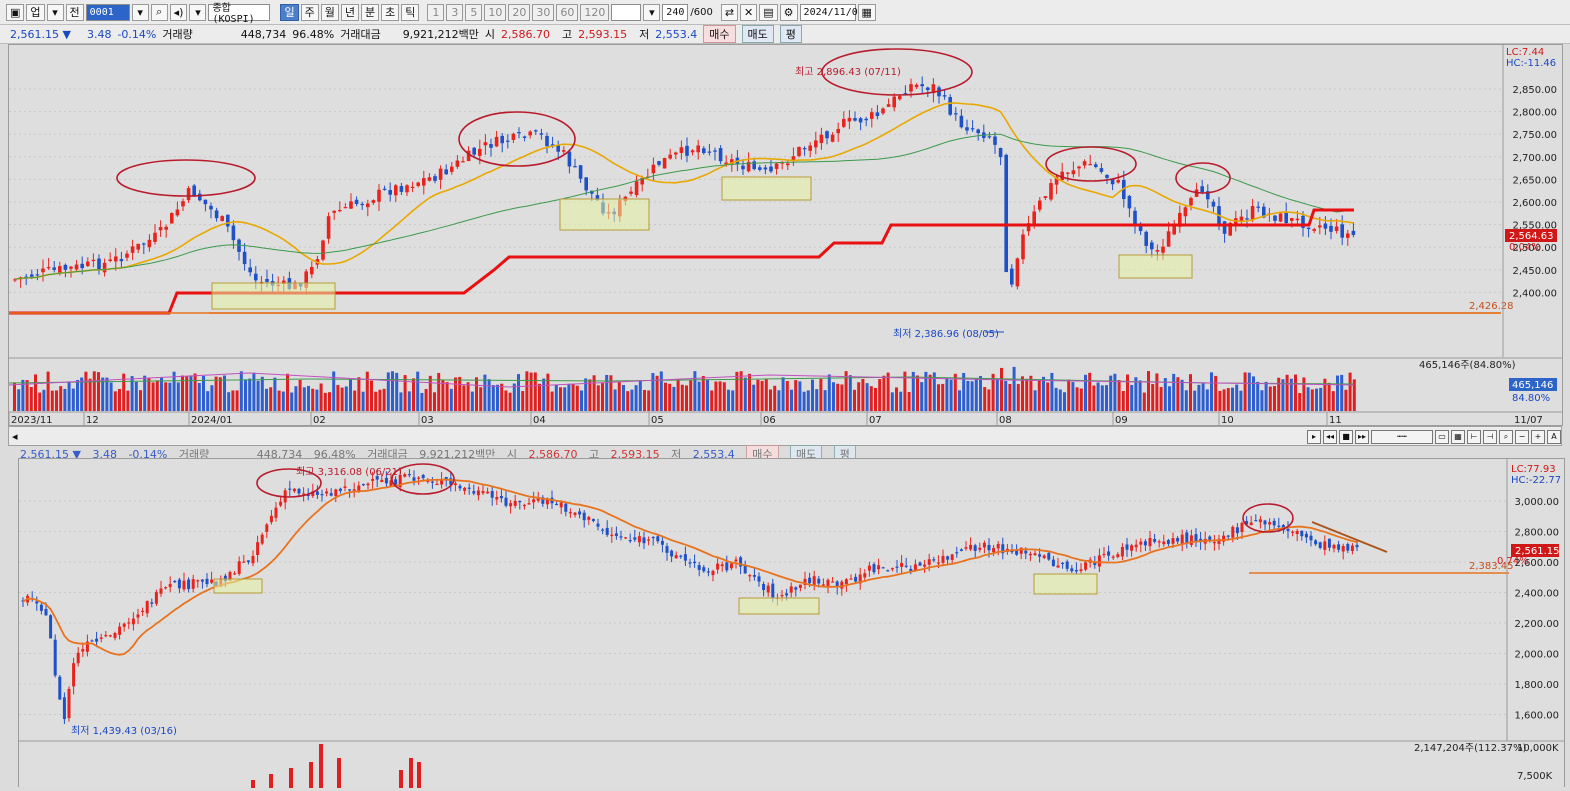 This screenshot has height=791, width=1570. What do you see at coordinates (543, 12) in the screenshot?
I see `interval-30: 30` at bounding box center [543, 12].